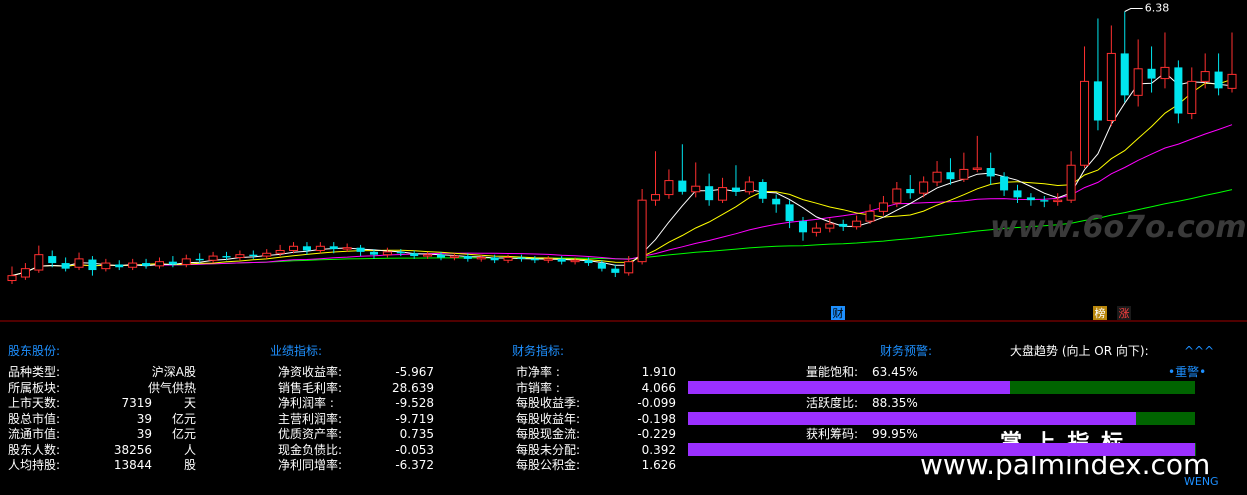 The width and height of the screenshot is (1247, 495). Describe the element at coordinates (1165, 418) in the screenshot. I see `warning-bar-rest` at that location.